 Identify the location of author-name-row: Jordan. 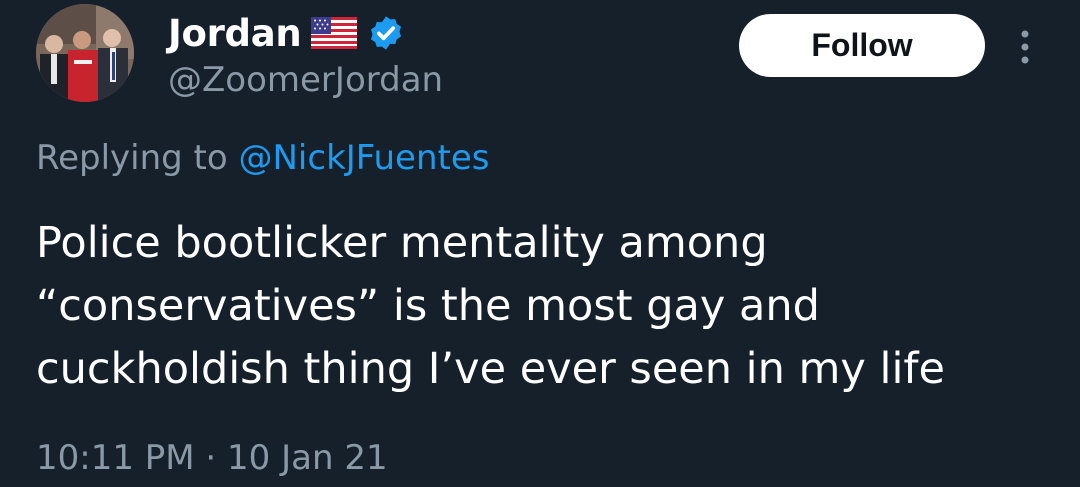
(286, 33).